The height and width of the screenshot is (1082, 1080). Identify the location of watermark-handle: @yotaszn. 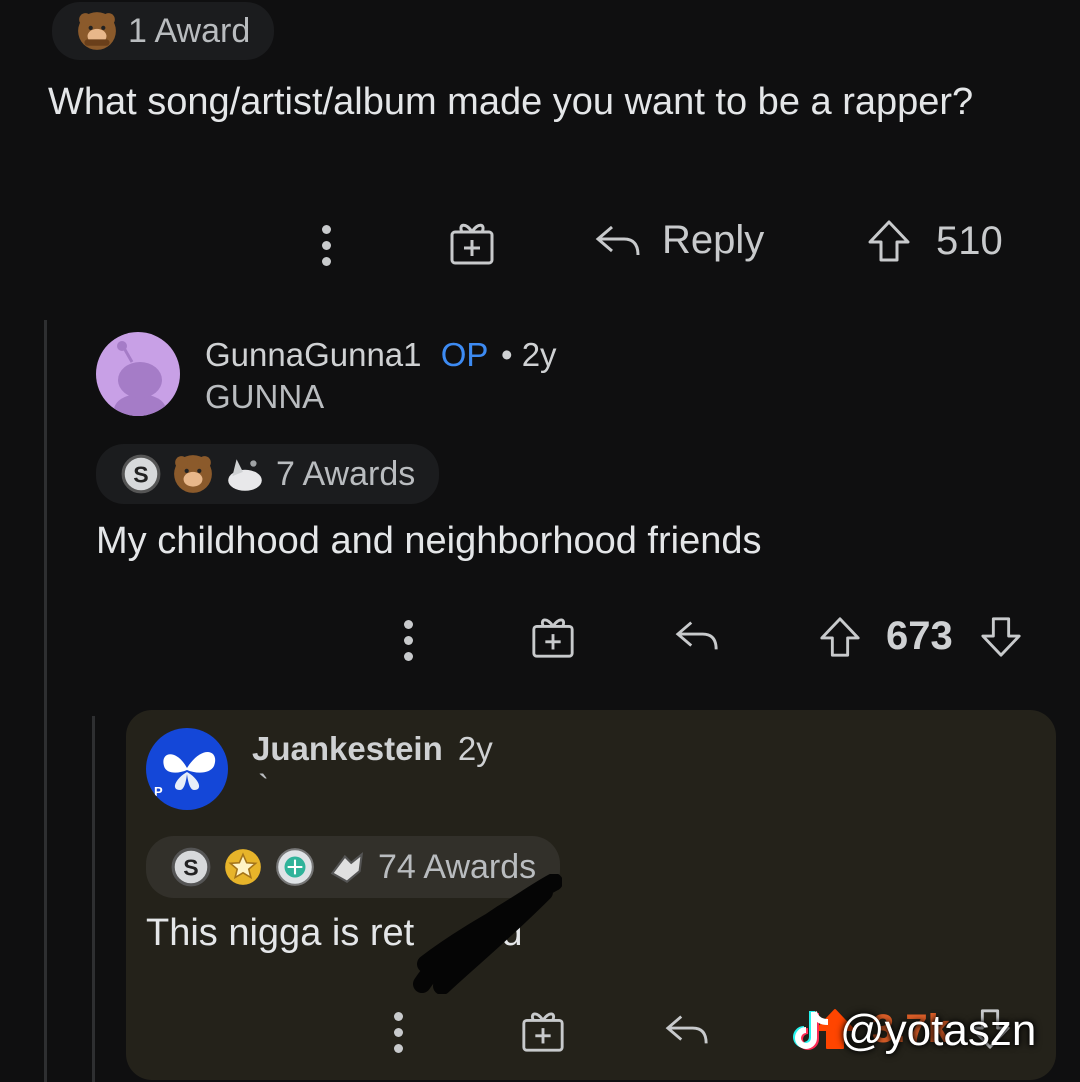
(938, 1030).